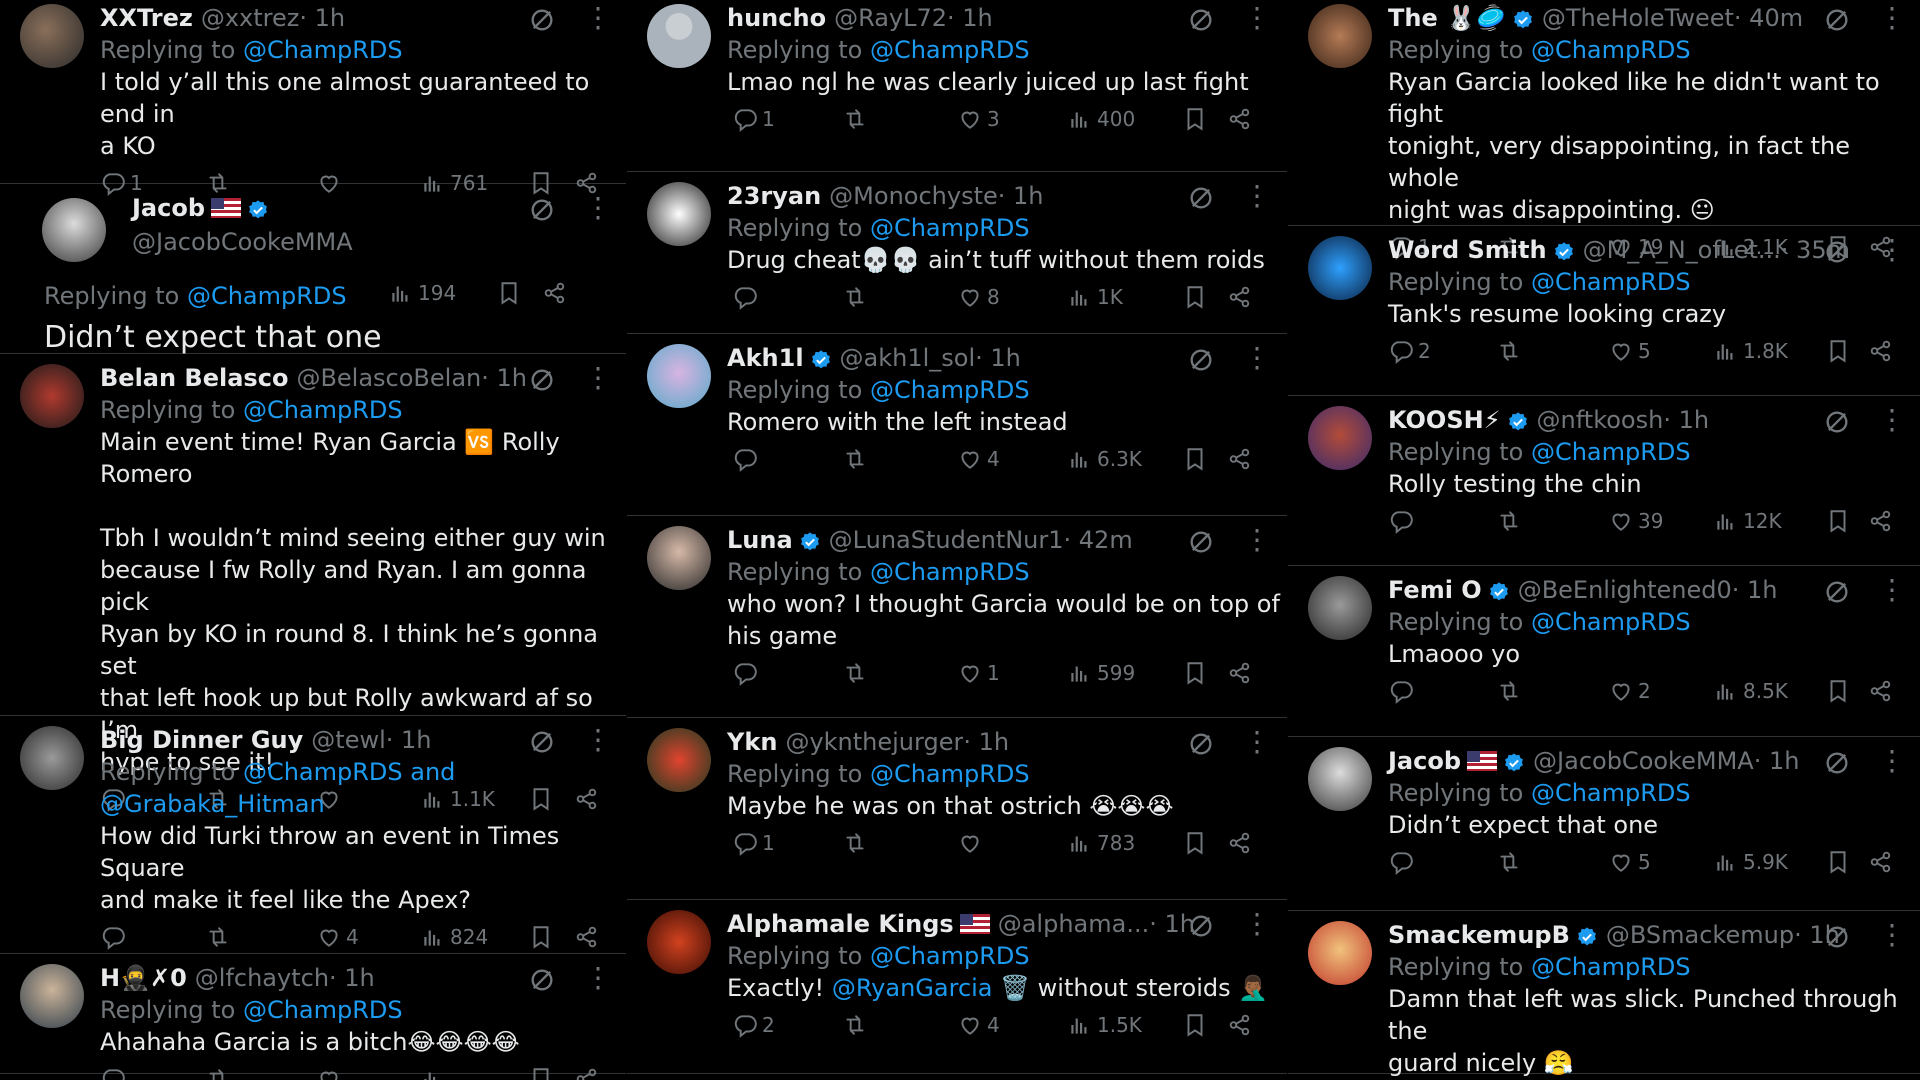 This screenshot has height=1080, width=1920. What do you see at coordinates (874, 742) in the screenshot?
I see `user-handle: @yknthejurger` at bounding box center [874, 742].